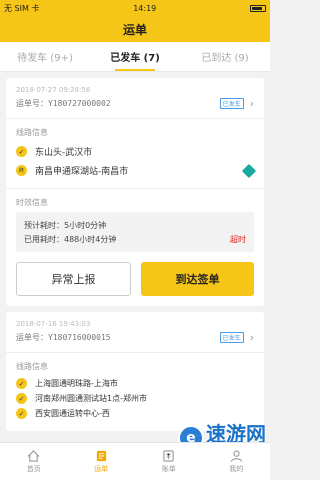 This screenshot has height=480, width=320. What do you see at coordinates (64, 153) in the screenshot?
I see `route-stop-name: 东山头-武汉市` at bounding box center [64, 153].